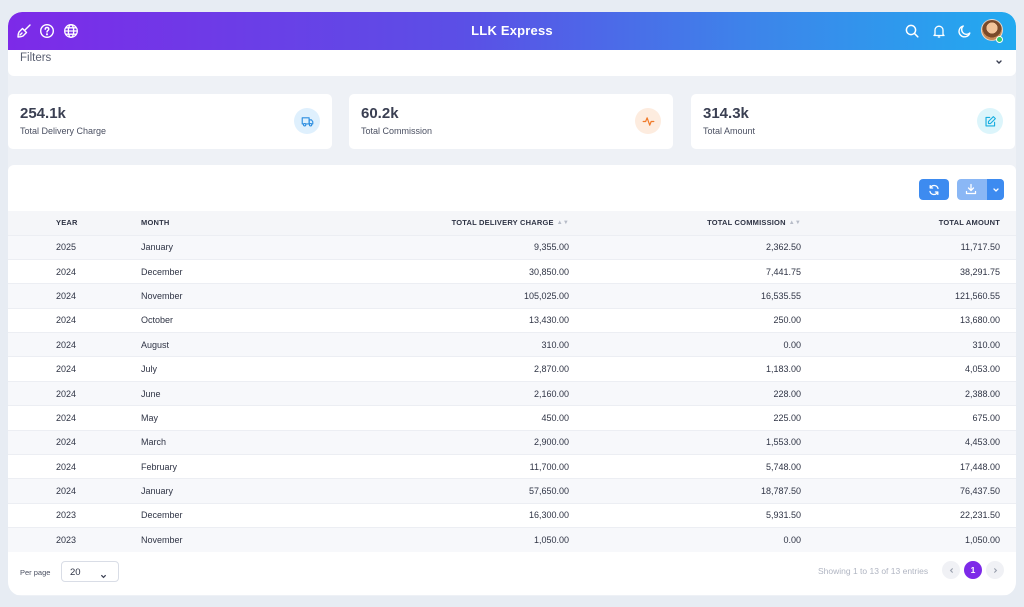 This screenshot has width=1024, height=607. Describe the element at coordinates (783, 466) in the screenshot. I see `cell-total-commission: 5,748.00` at that location.